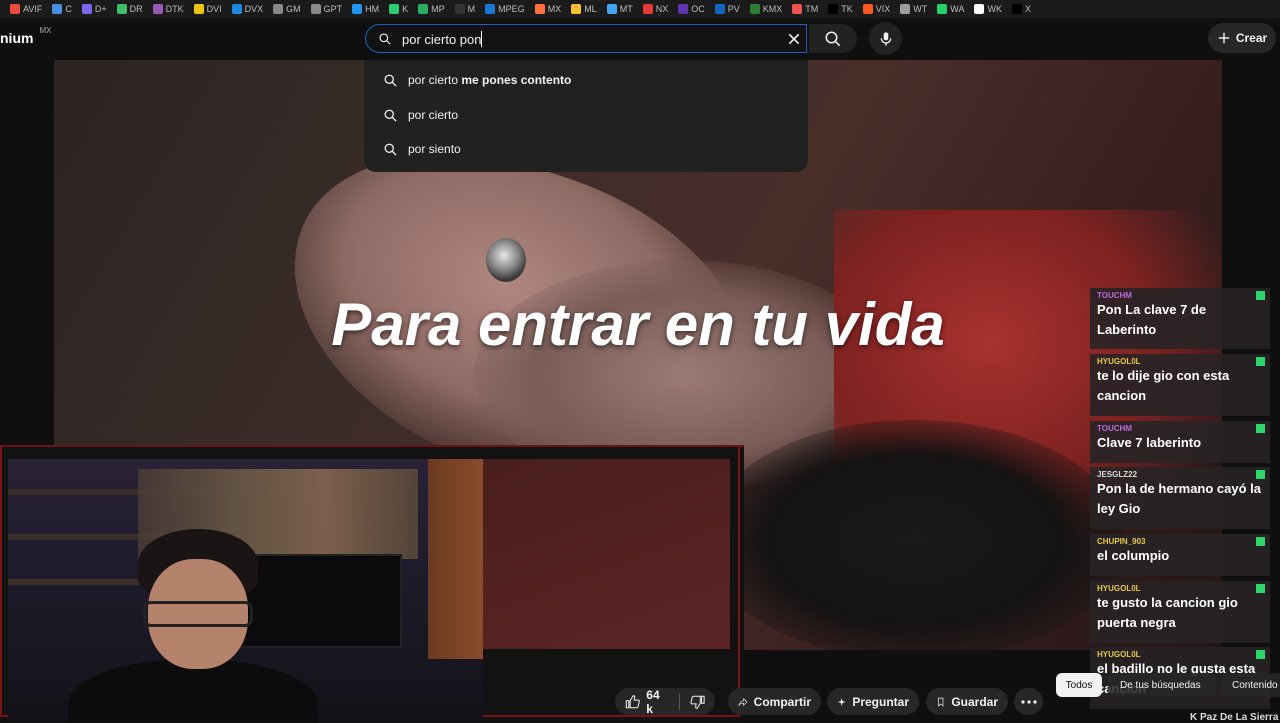 This screenshot has height=723, width=1280. What do you see at coordinates (398, 9) in the screenshot?
I see `bookmark-item: K` at bounding box center [398, 9].